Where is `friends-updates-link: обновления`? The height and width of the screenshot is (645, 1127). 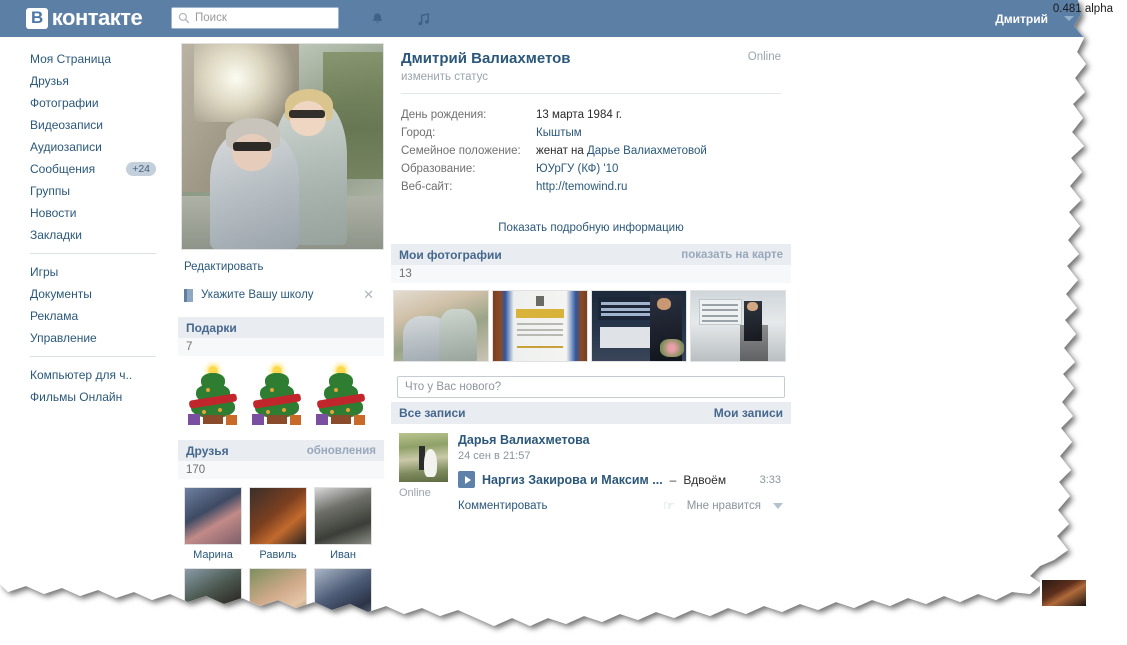
friends-updates-link: обновления is located at coordinates (341, 451).